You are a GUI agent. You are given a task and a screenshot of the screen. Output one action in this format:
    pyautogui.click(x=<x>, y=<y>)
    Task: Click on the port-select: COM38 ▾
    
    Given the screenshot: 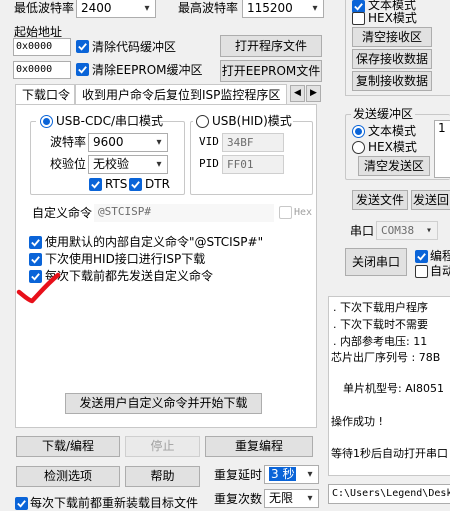 What is the action you would take?
    pyautogui.click(x=407, y=230)
    